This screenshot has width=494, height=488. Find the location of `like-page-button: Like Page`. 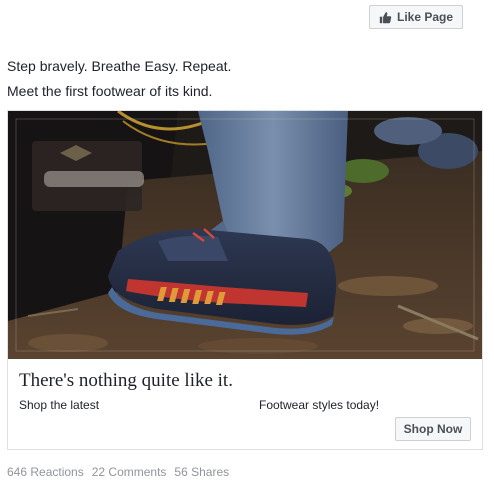

like-page-button: Like Page is located at coordinates (416, 17).